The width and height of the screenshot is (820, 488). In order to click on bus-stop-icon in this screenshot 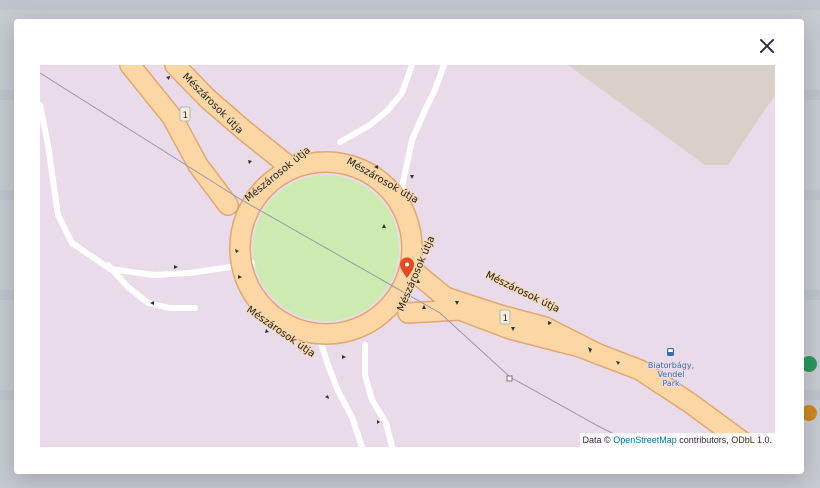, I will do `click(670, 352)`.